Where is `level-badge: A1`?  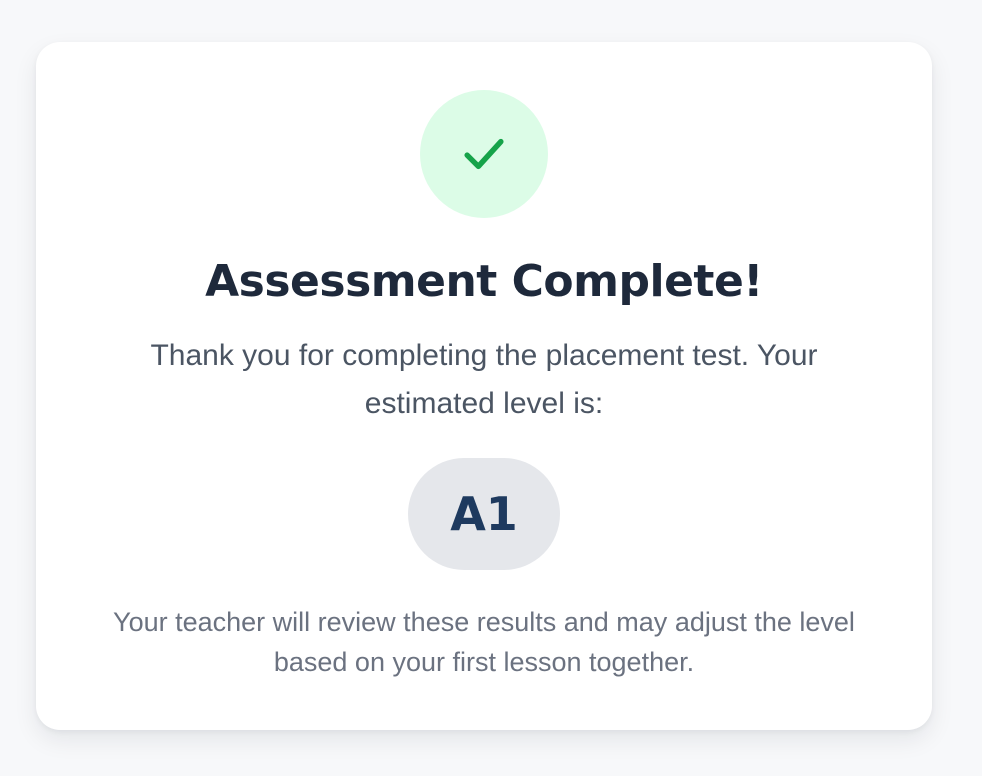 level-badge: A1 is located at coordinates (484, 514).